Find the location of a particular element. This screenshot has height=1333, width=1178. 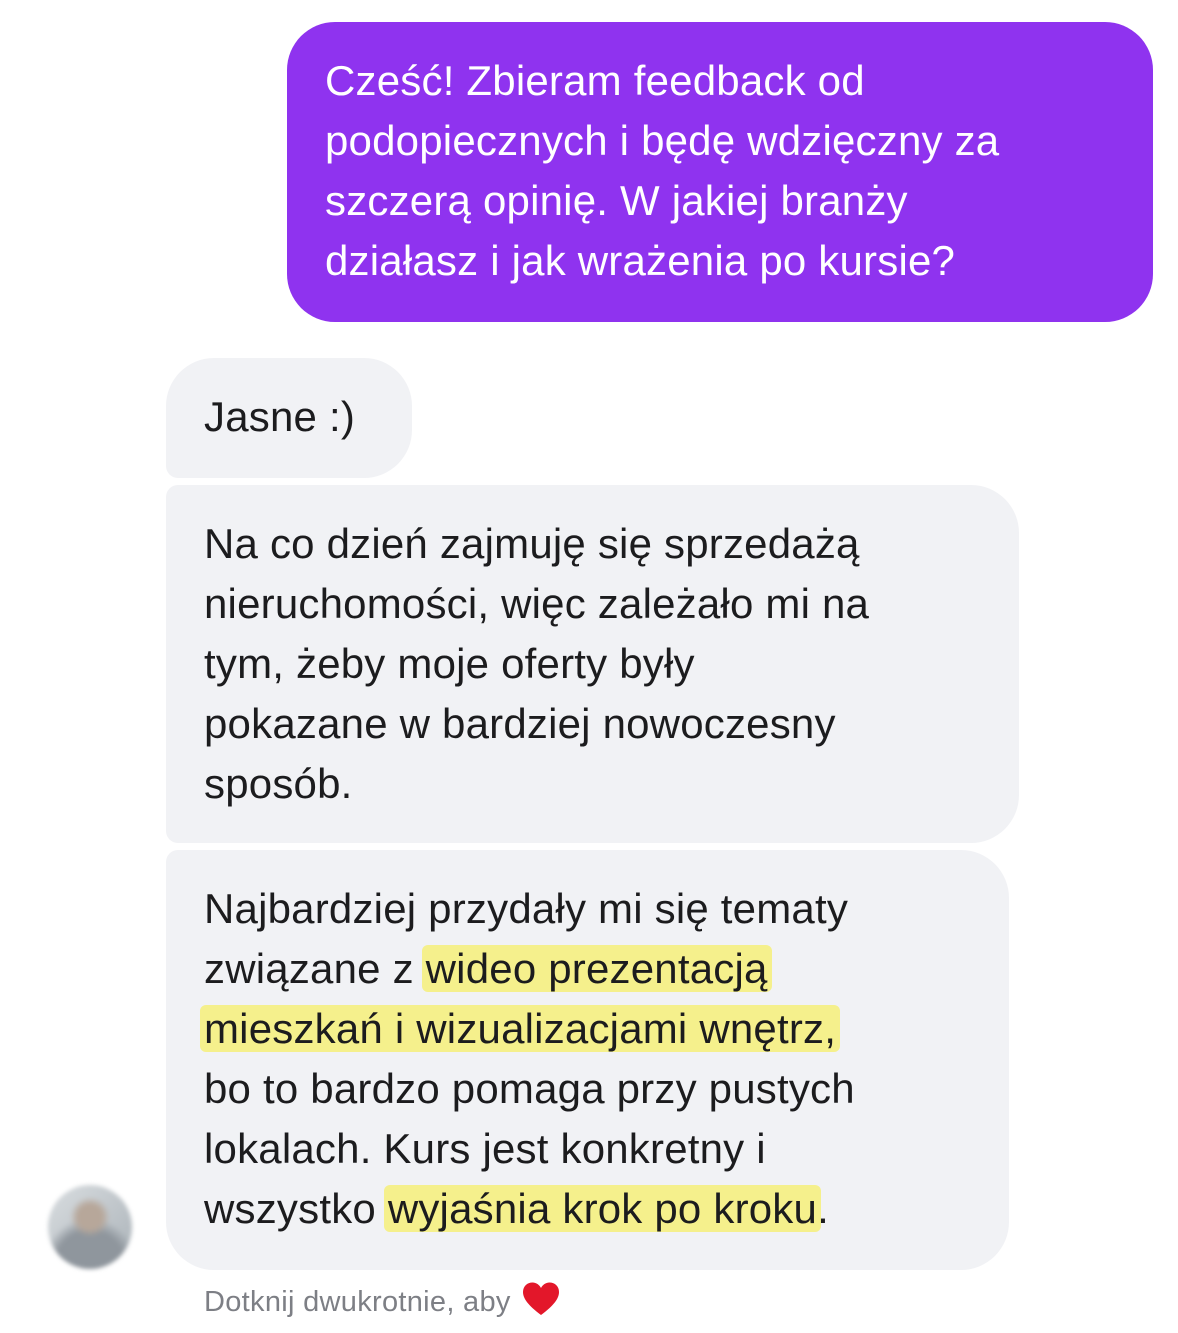

message-line: Cześć! Zbieram feedback od is located at coordinates (595, 80).